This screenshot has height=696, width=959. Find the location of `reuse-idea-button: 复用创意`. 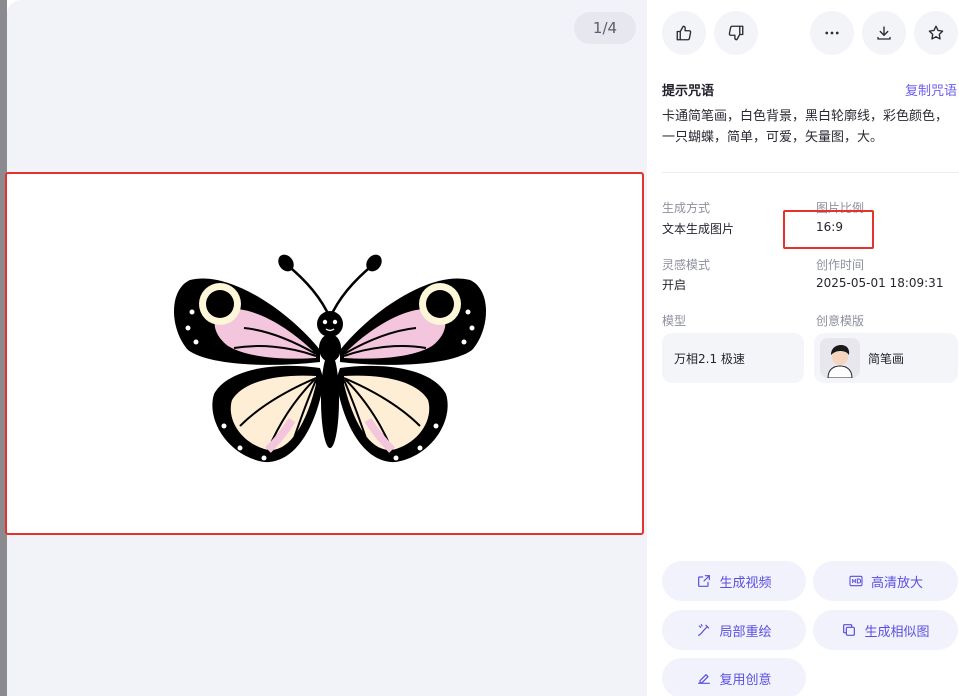

reuse-idea-button: 复用创意 is located at coordinates (734, 677).